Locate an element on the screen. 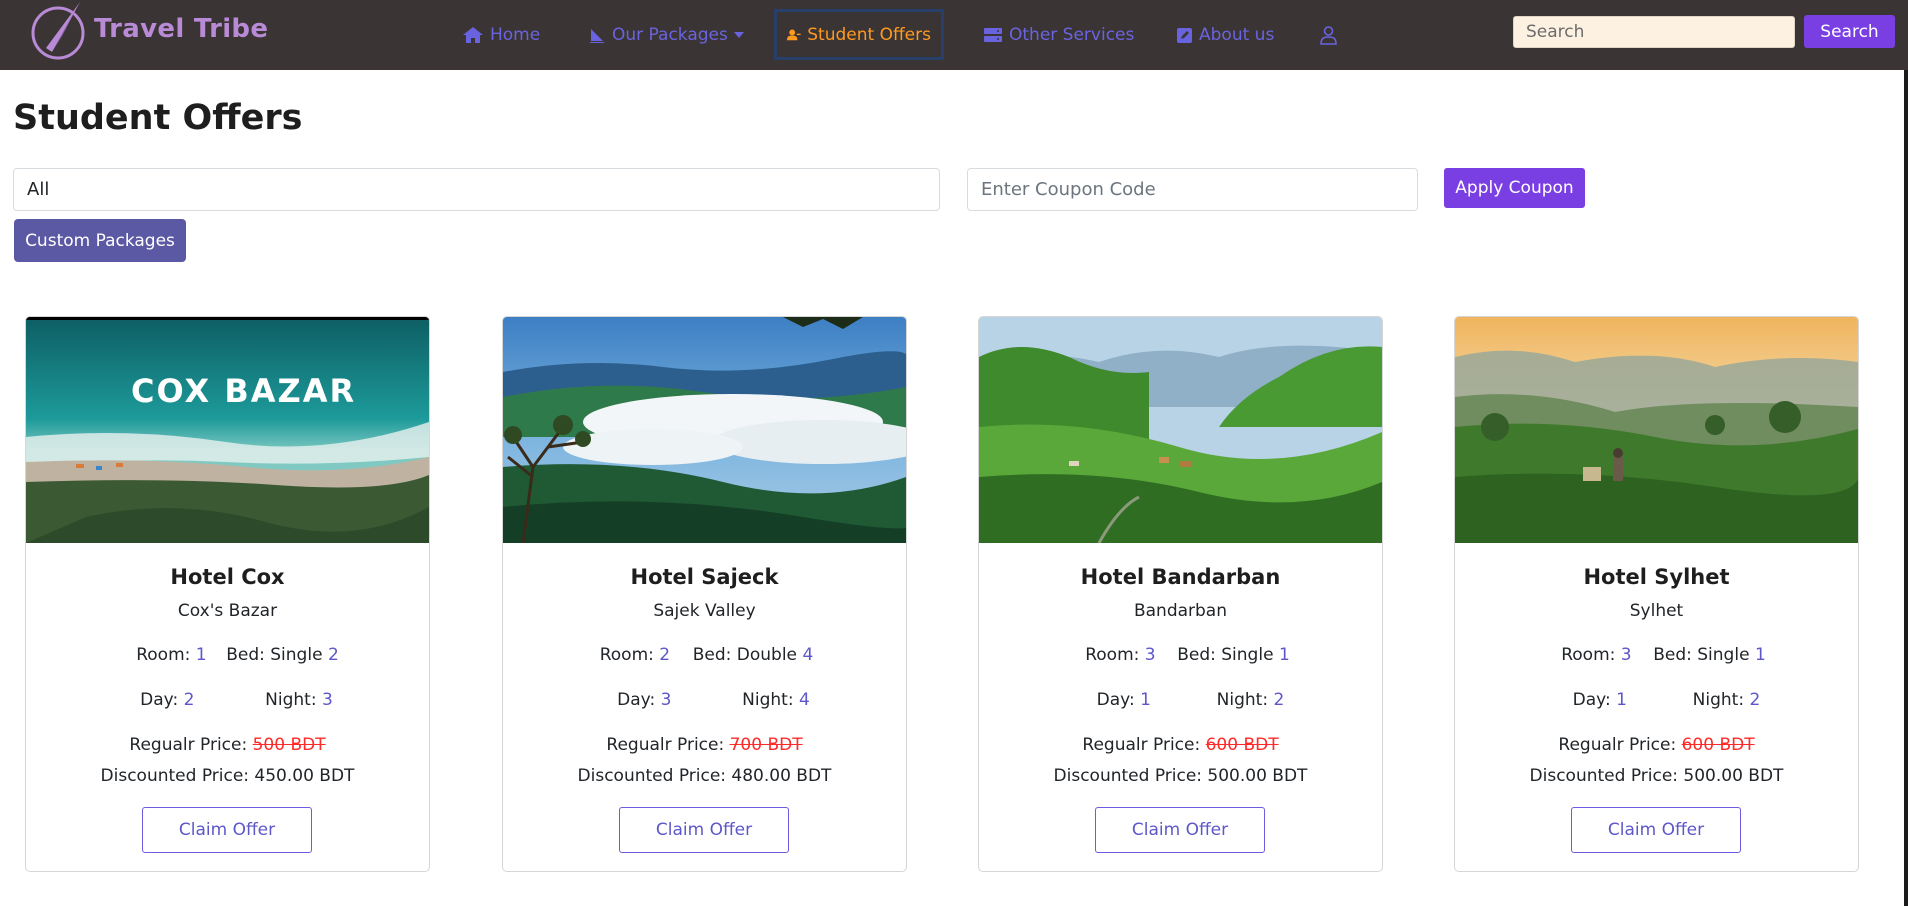 This screenshot has height=906, width=1908. edit-icon is located at coordinates (1184, 35).